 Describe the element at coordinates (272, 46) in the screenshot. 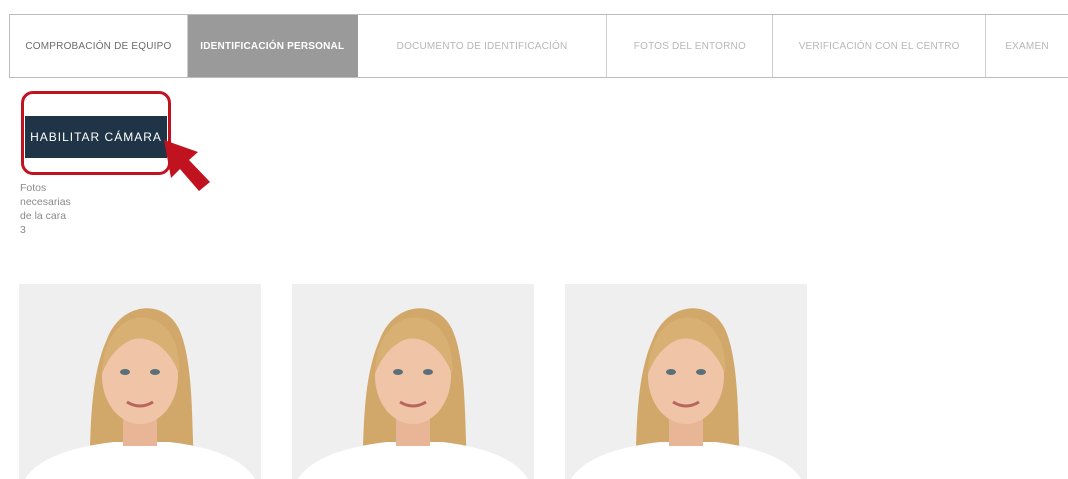

I see `step-identificacion-personal: IDENTIFICACIÓN PERSONAL` at that location.